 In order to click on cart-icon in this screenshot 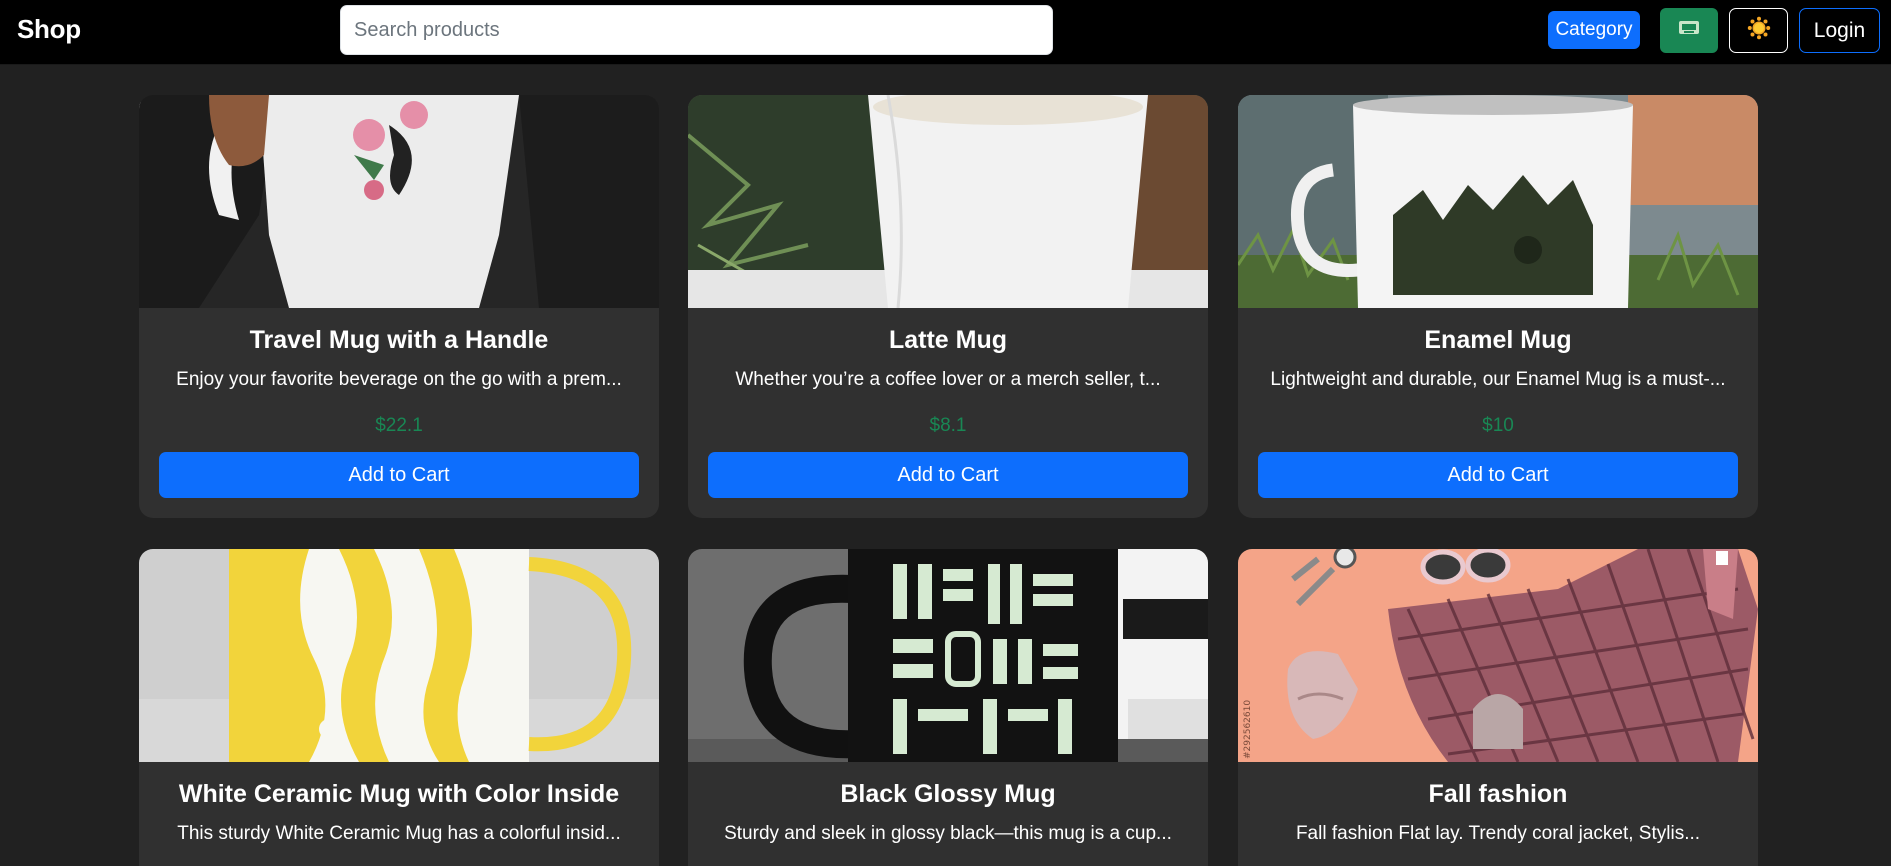, I will do `click(1689, 30)`.